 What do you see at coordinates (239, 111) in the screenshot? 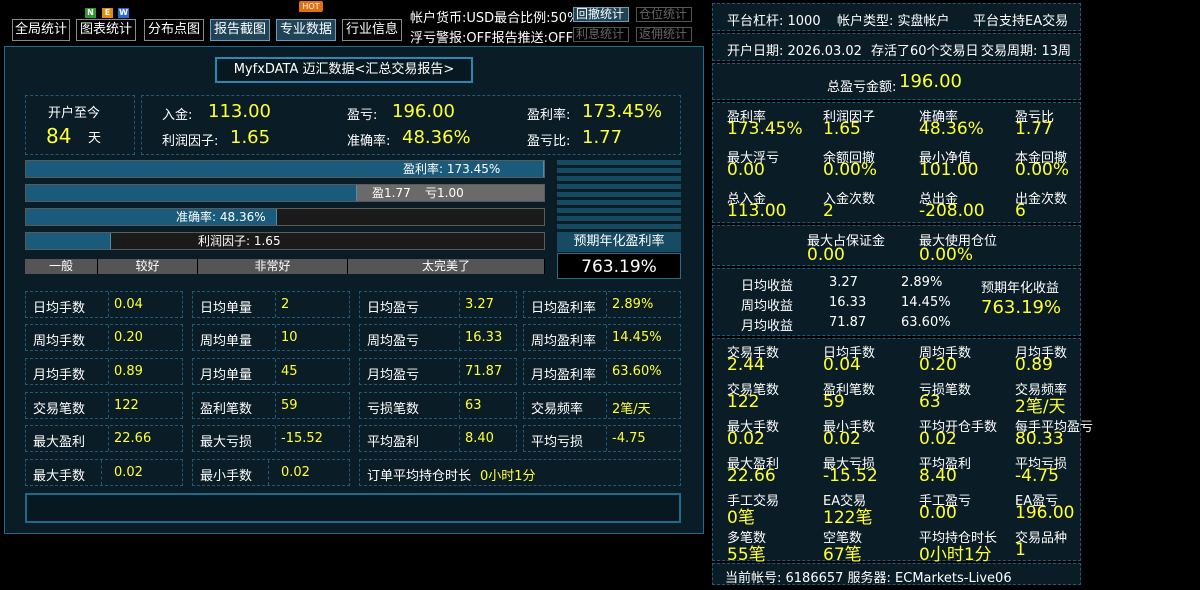
I see `deposit-value: 113.00` at bounding box center [239, 111].